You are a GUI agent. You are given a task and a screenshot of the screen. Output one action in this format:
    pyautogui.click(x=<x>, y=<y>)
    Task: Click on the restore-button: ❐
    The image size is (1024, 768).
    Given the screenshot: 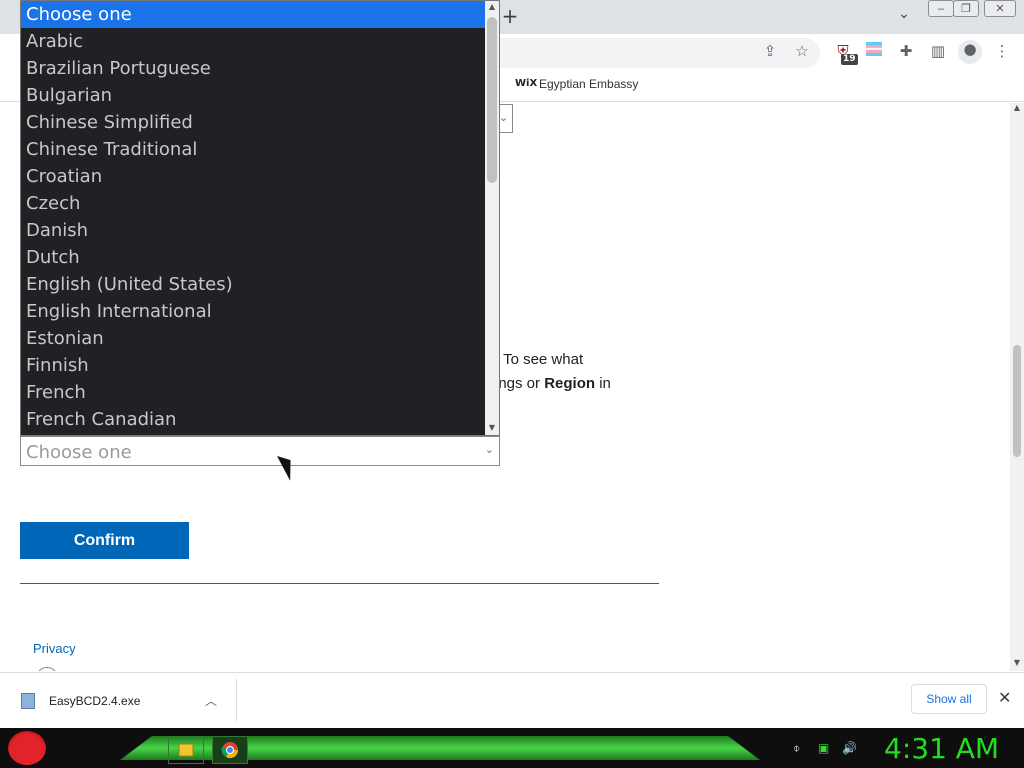 What is the action you would take?
    pyautogui.click(x=966, y=8)
    